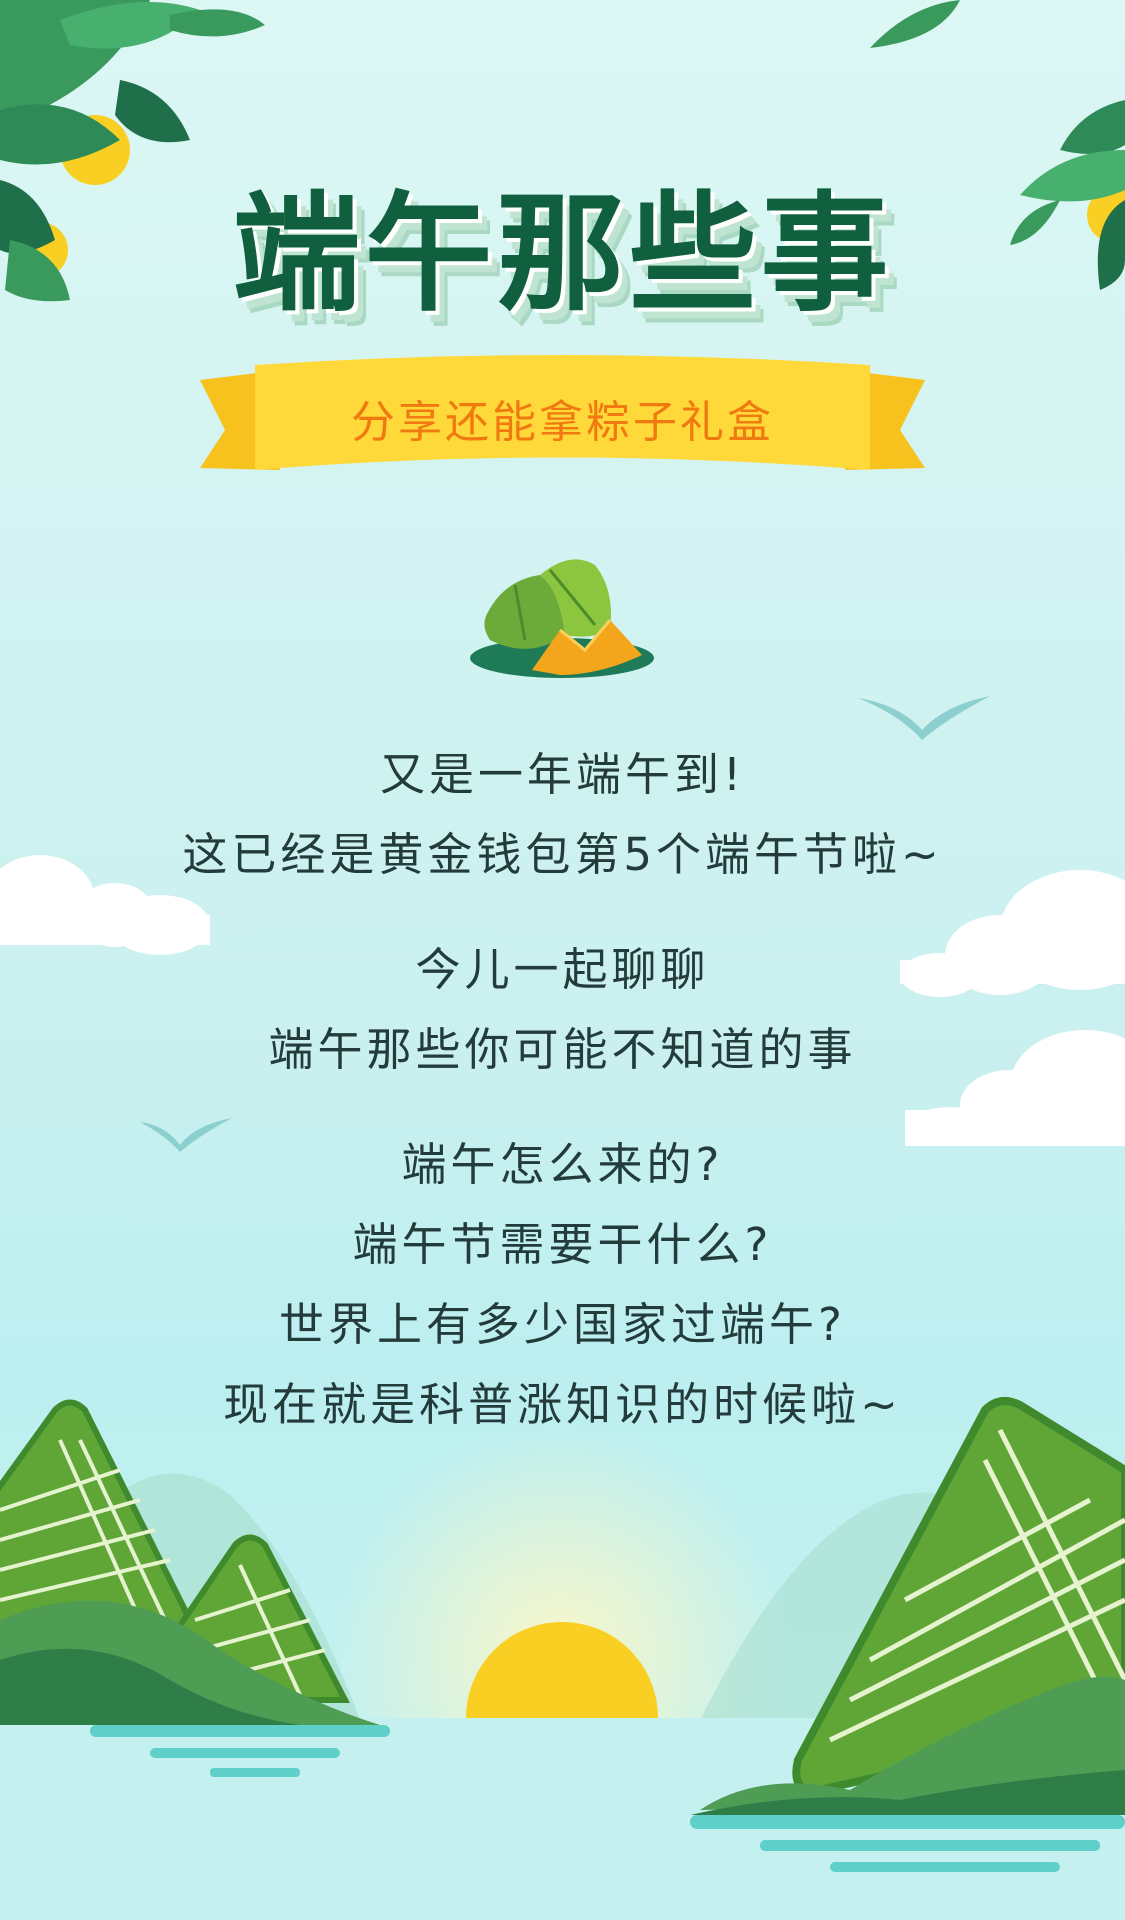  I want to click on text-line: 今儿一起聊聊, so click(562, 969).